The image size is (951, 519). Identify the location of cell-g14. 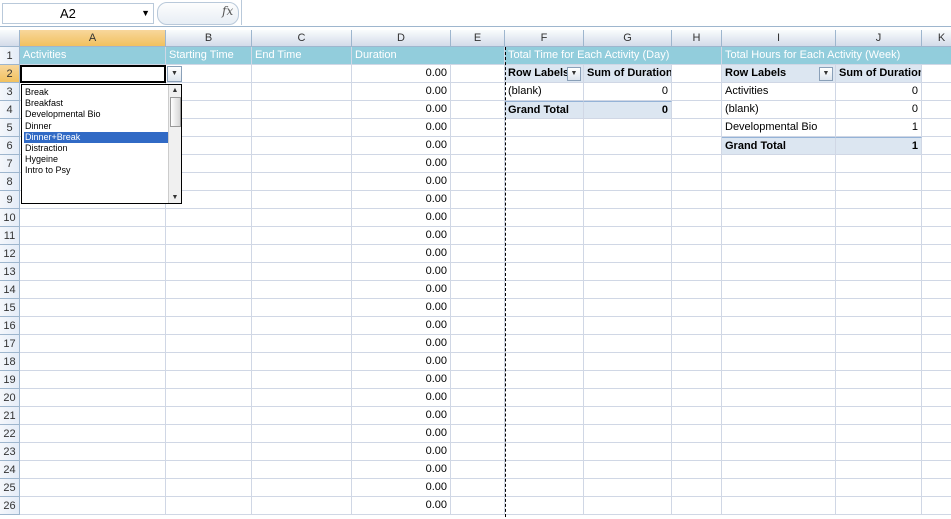
(628, 290).